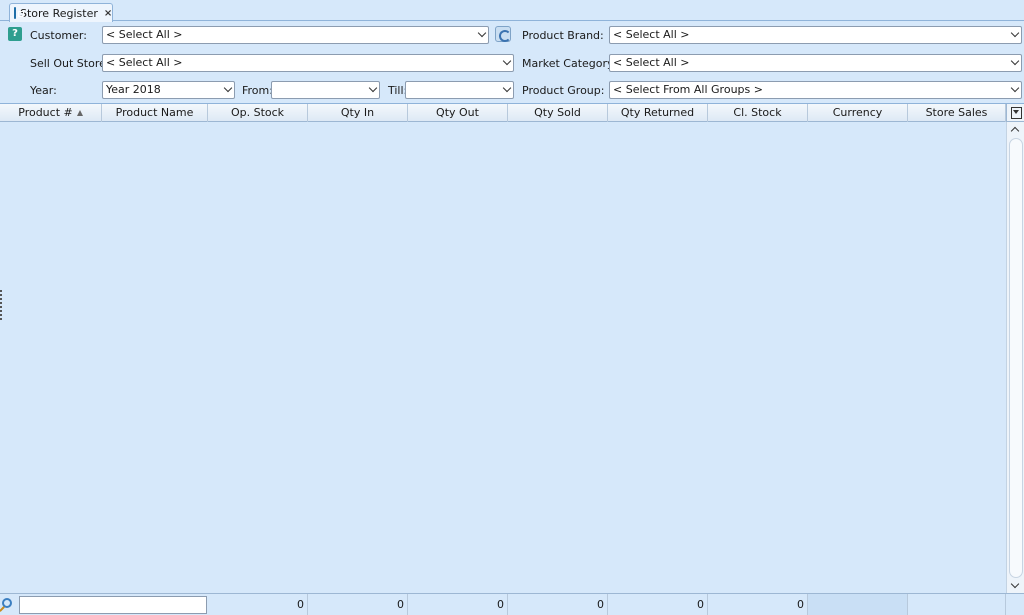  Describe the element at coordinates (858, 113) in the screenshot. I see `column-header-currency: Currency` at that location.